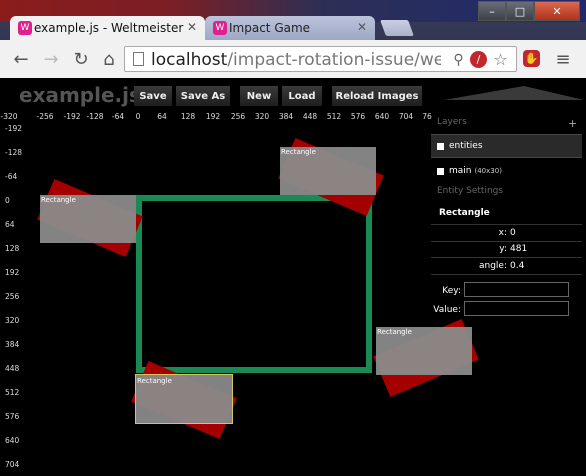  Describe the element at coordinates (517, 266) in the screenshot. I see `property-value: 0.4` at that location.